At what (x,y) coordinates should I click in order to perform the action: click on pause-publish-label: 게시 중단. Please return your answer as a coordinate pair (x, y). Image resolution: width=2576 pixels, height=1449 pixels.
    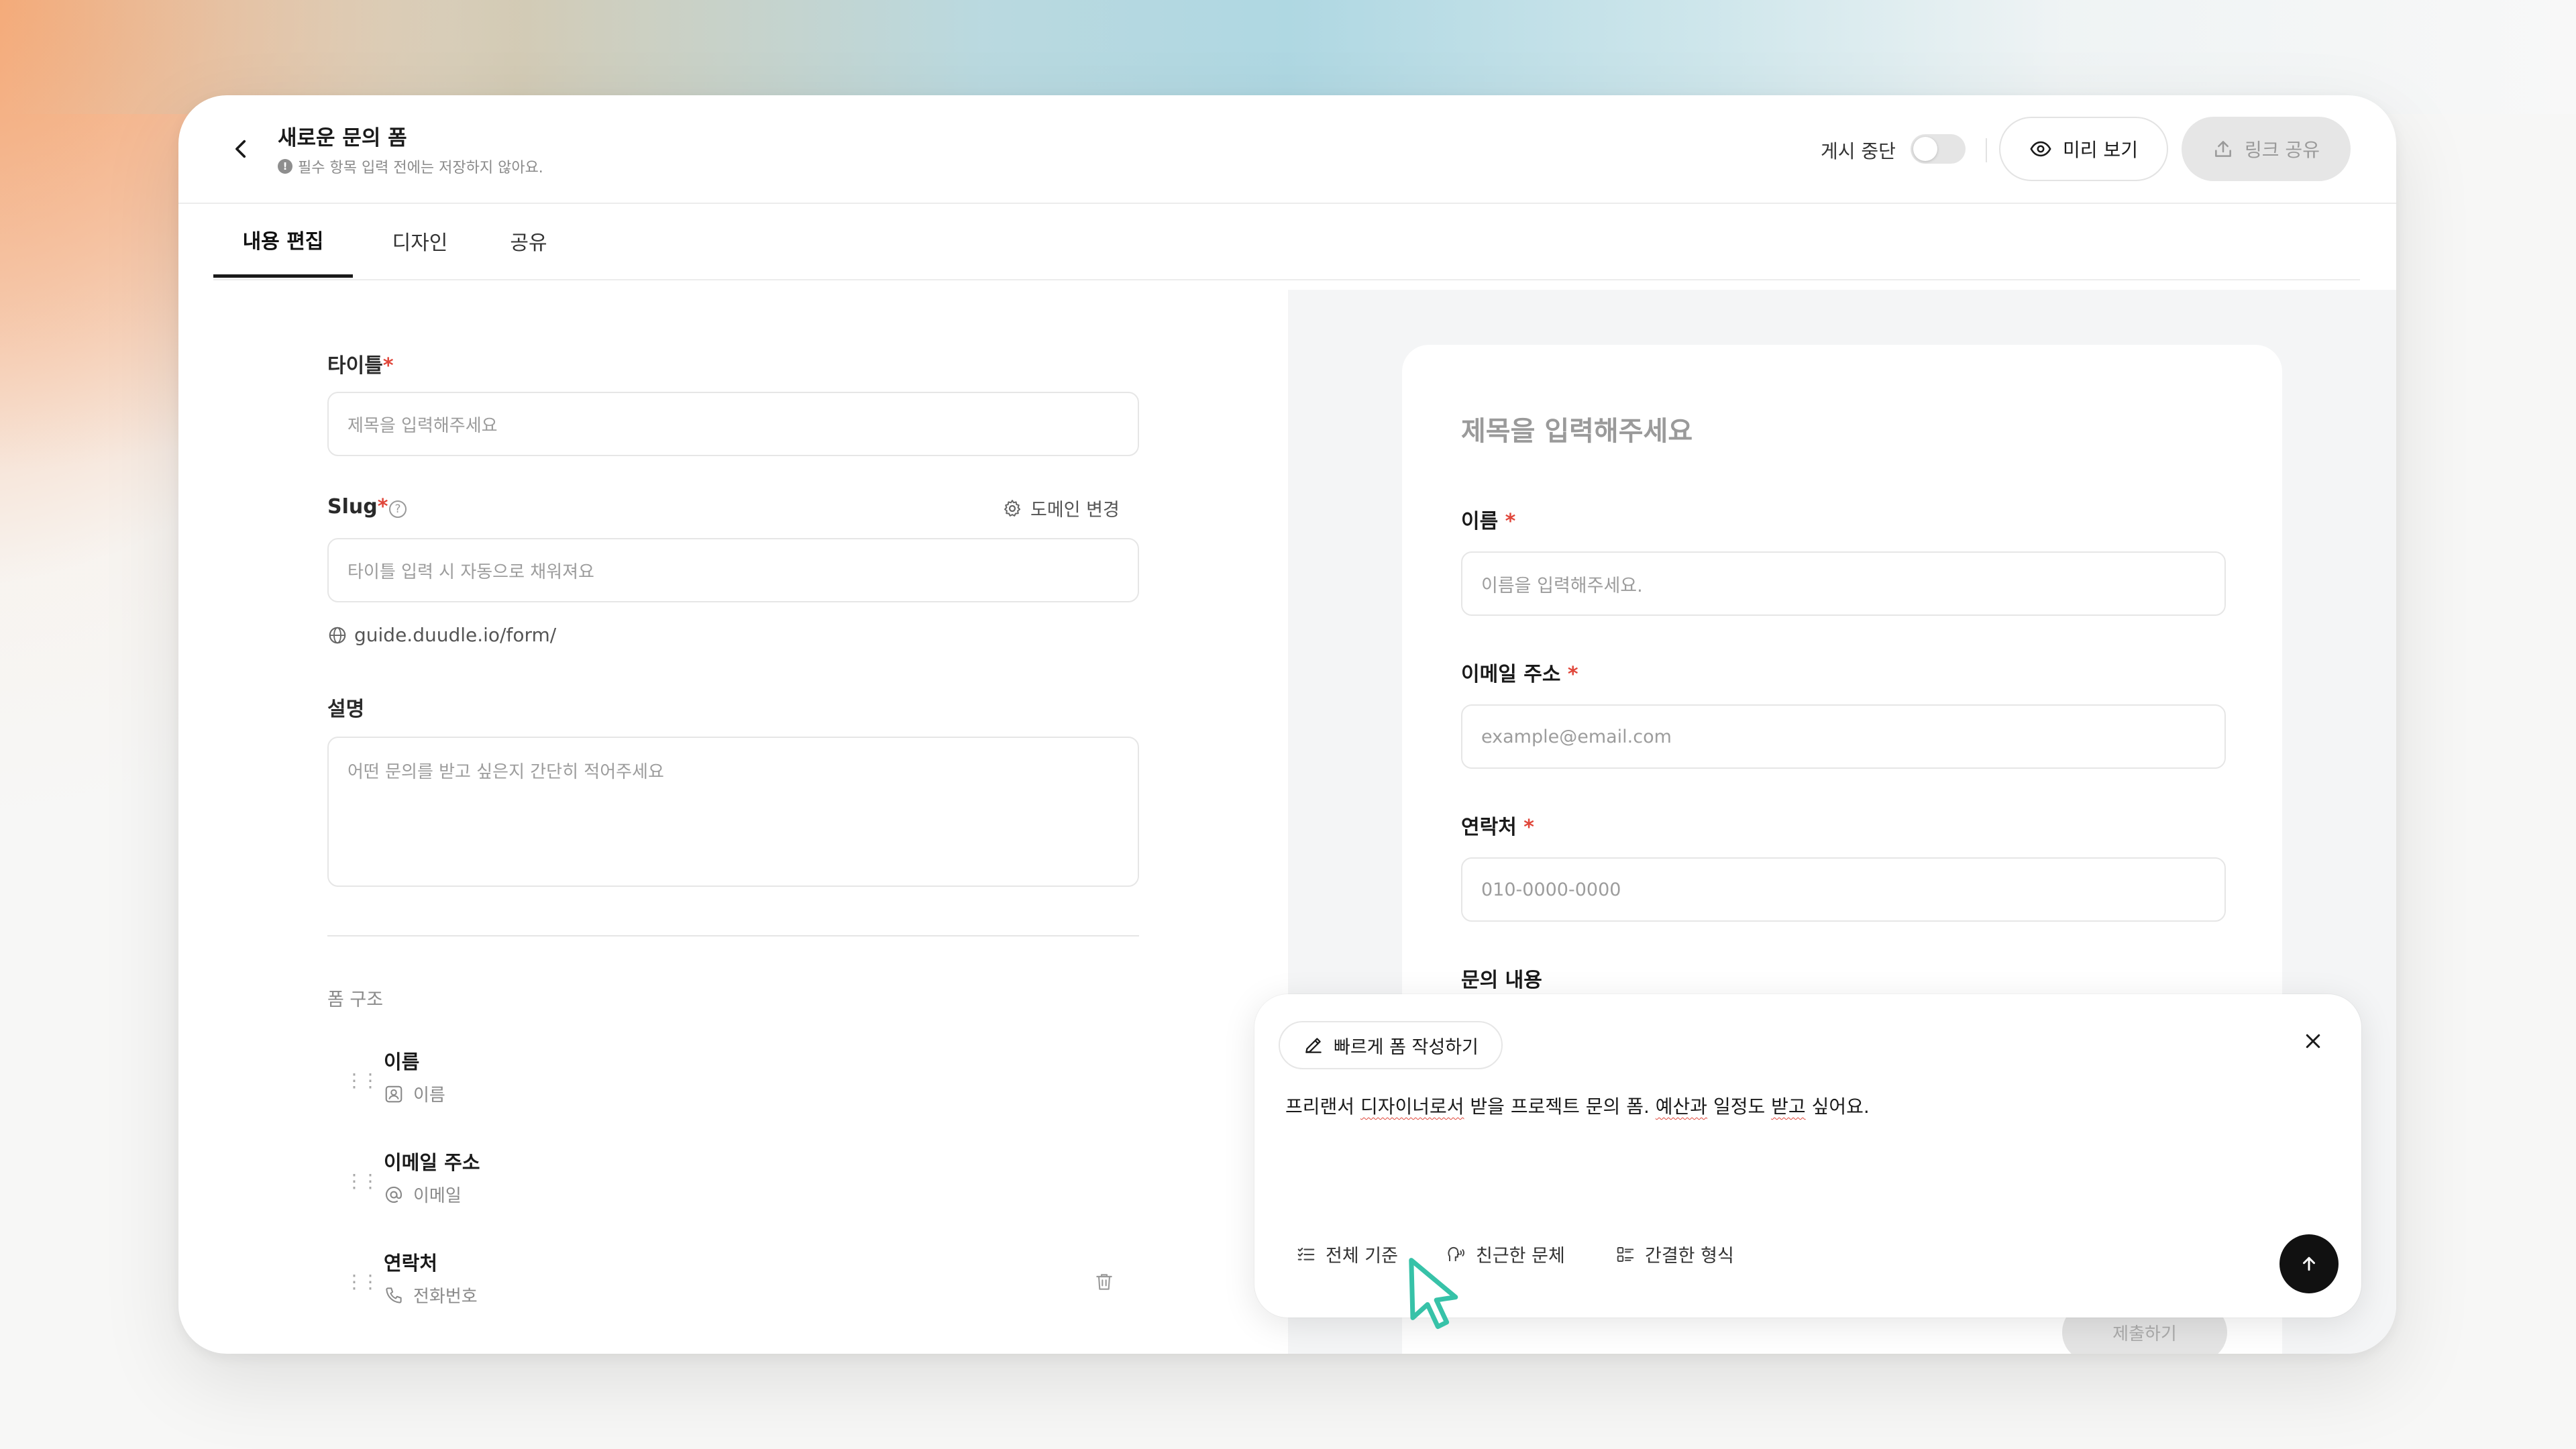
    Looking at the image, I should click on (1858, 151).